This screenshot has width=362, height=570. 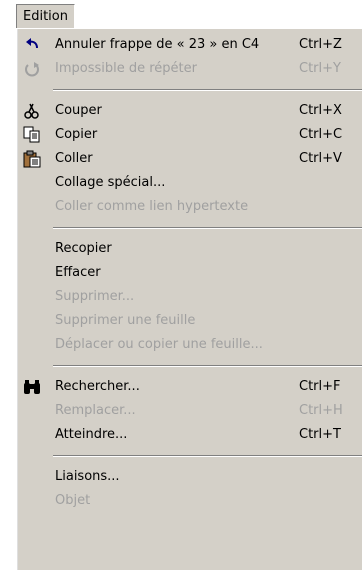 What do you see at coordinates (189, 111) in the screenshot?
I see `menu-item-cut: Couper Ctrl+X` at bounding box center [189, 111].